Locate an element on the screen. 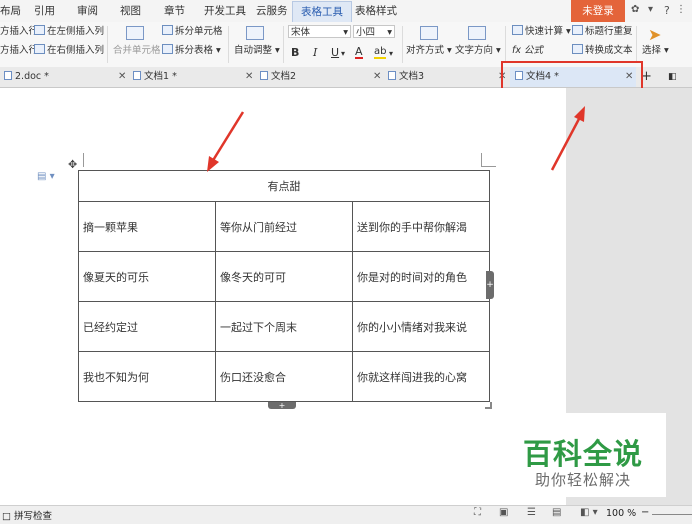 This screenshot has width=692, height=524. spell-check-status: □ 拼写检查 is located at coordinates (27, 515).